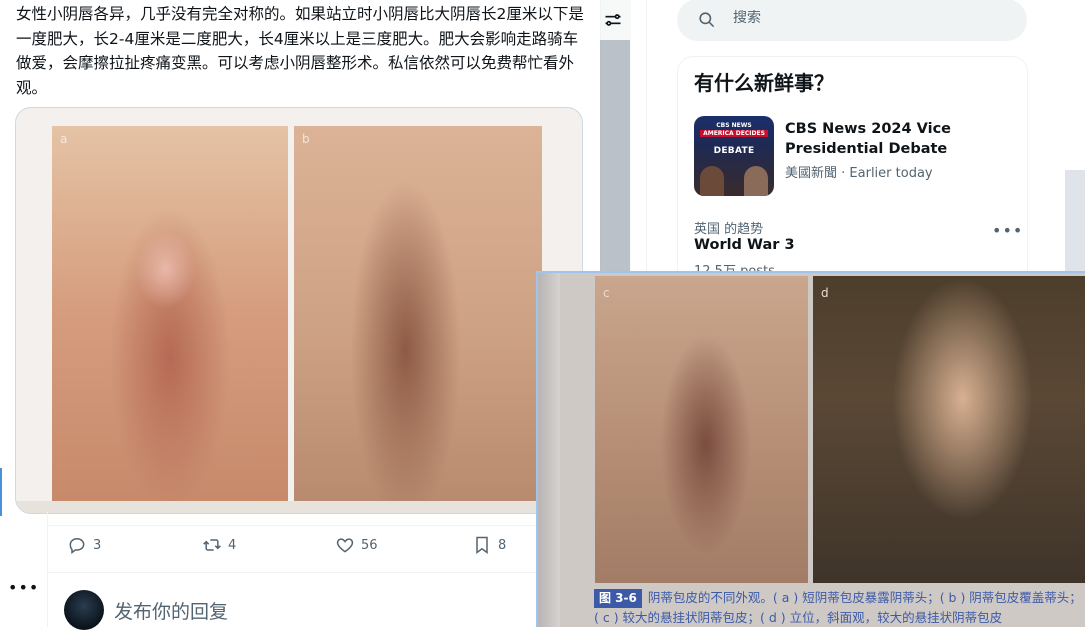 This screenshot has height=630, width=1085. What do you see at coordinates (356, 545) in the screenshot?
I see `like-button: 56` at bounding box center [356, 545].